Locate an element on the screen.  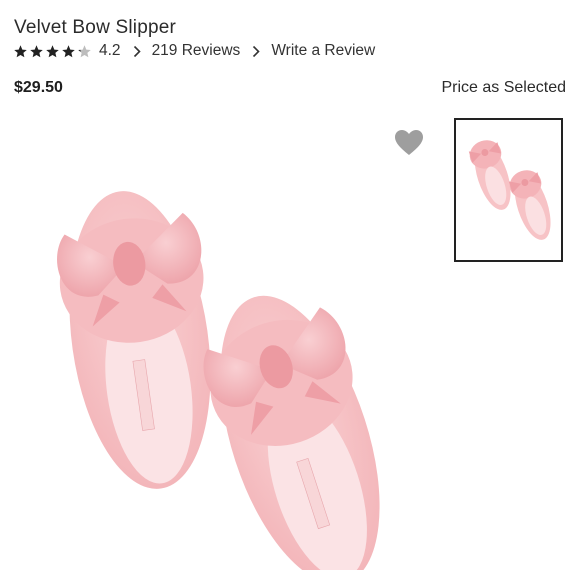
left-slipper is located at coordinates (134, 340).